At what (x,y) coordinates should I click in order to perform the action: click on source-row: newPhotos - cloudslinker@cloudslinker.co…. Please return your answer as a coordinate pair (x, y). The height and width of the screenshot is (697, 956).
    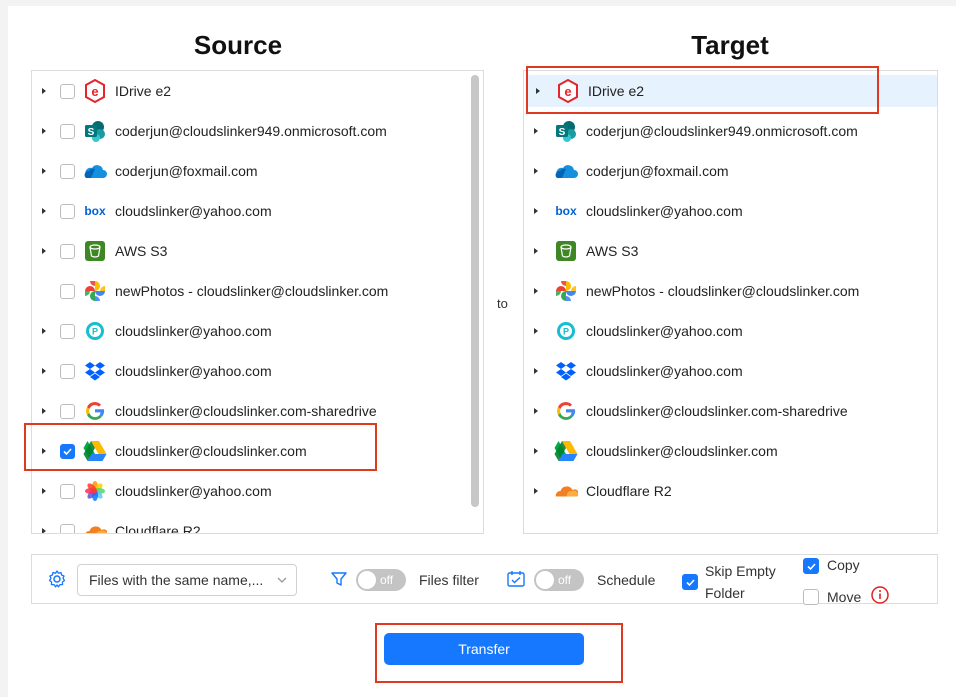
    Looking at the image, I should click on (247, 291).